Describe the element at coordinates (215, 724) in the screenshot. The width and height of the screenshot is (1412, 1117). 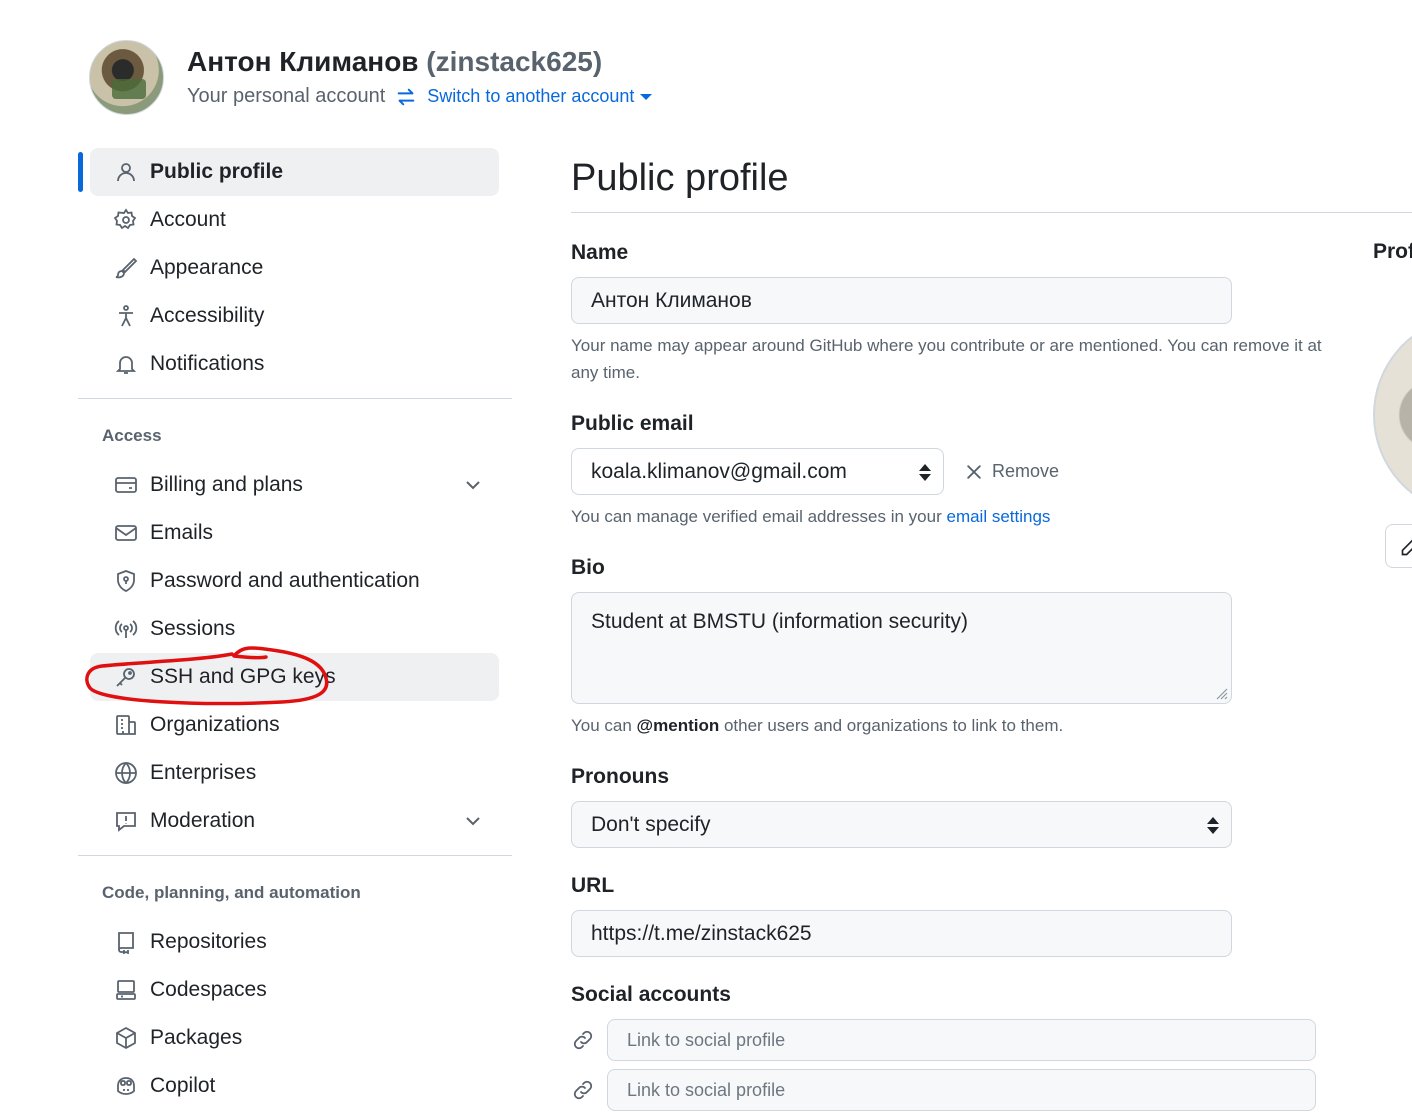
I see `sidebar-item-label: Organizations` at that location.